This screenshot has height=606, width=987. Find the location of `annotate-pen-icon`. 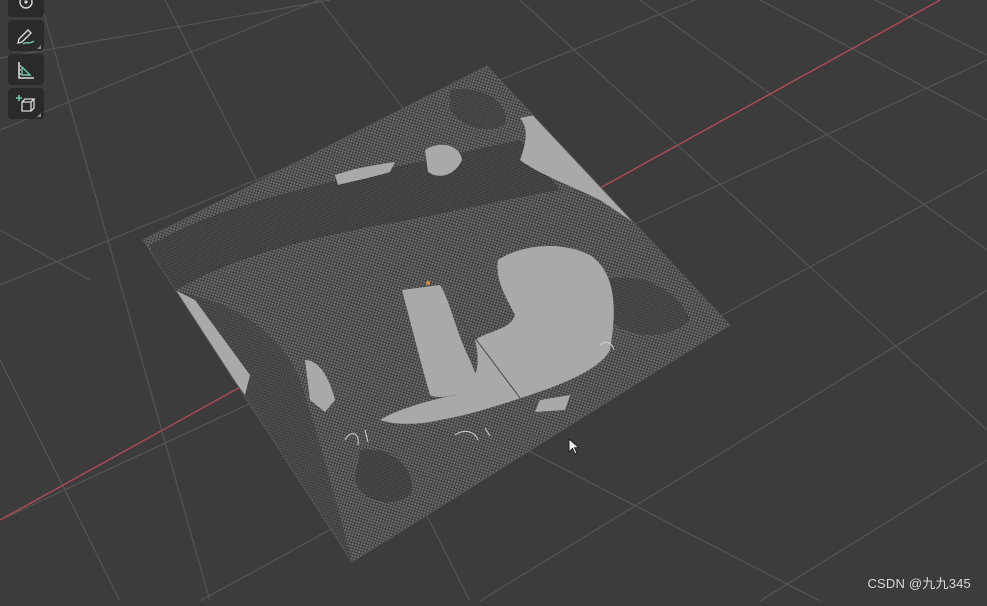

annotate-pen-icon is located at coordinates (26, 36).